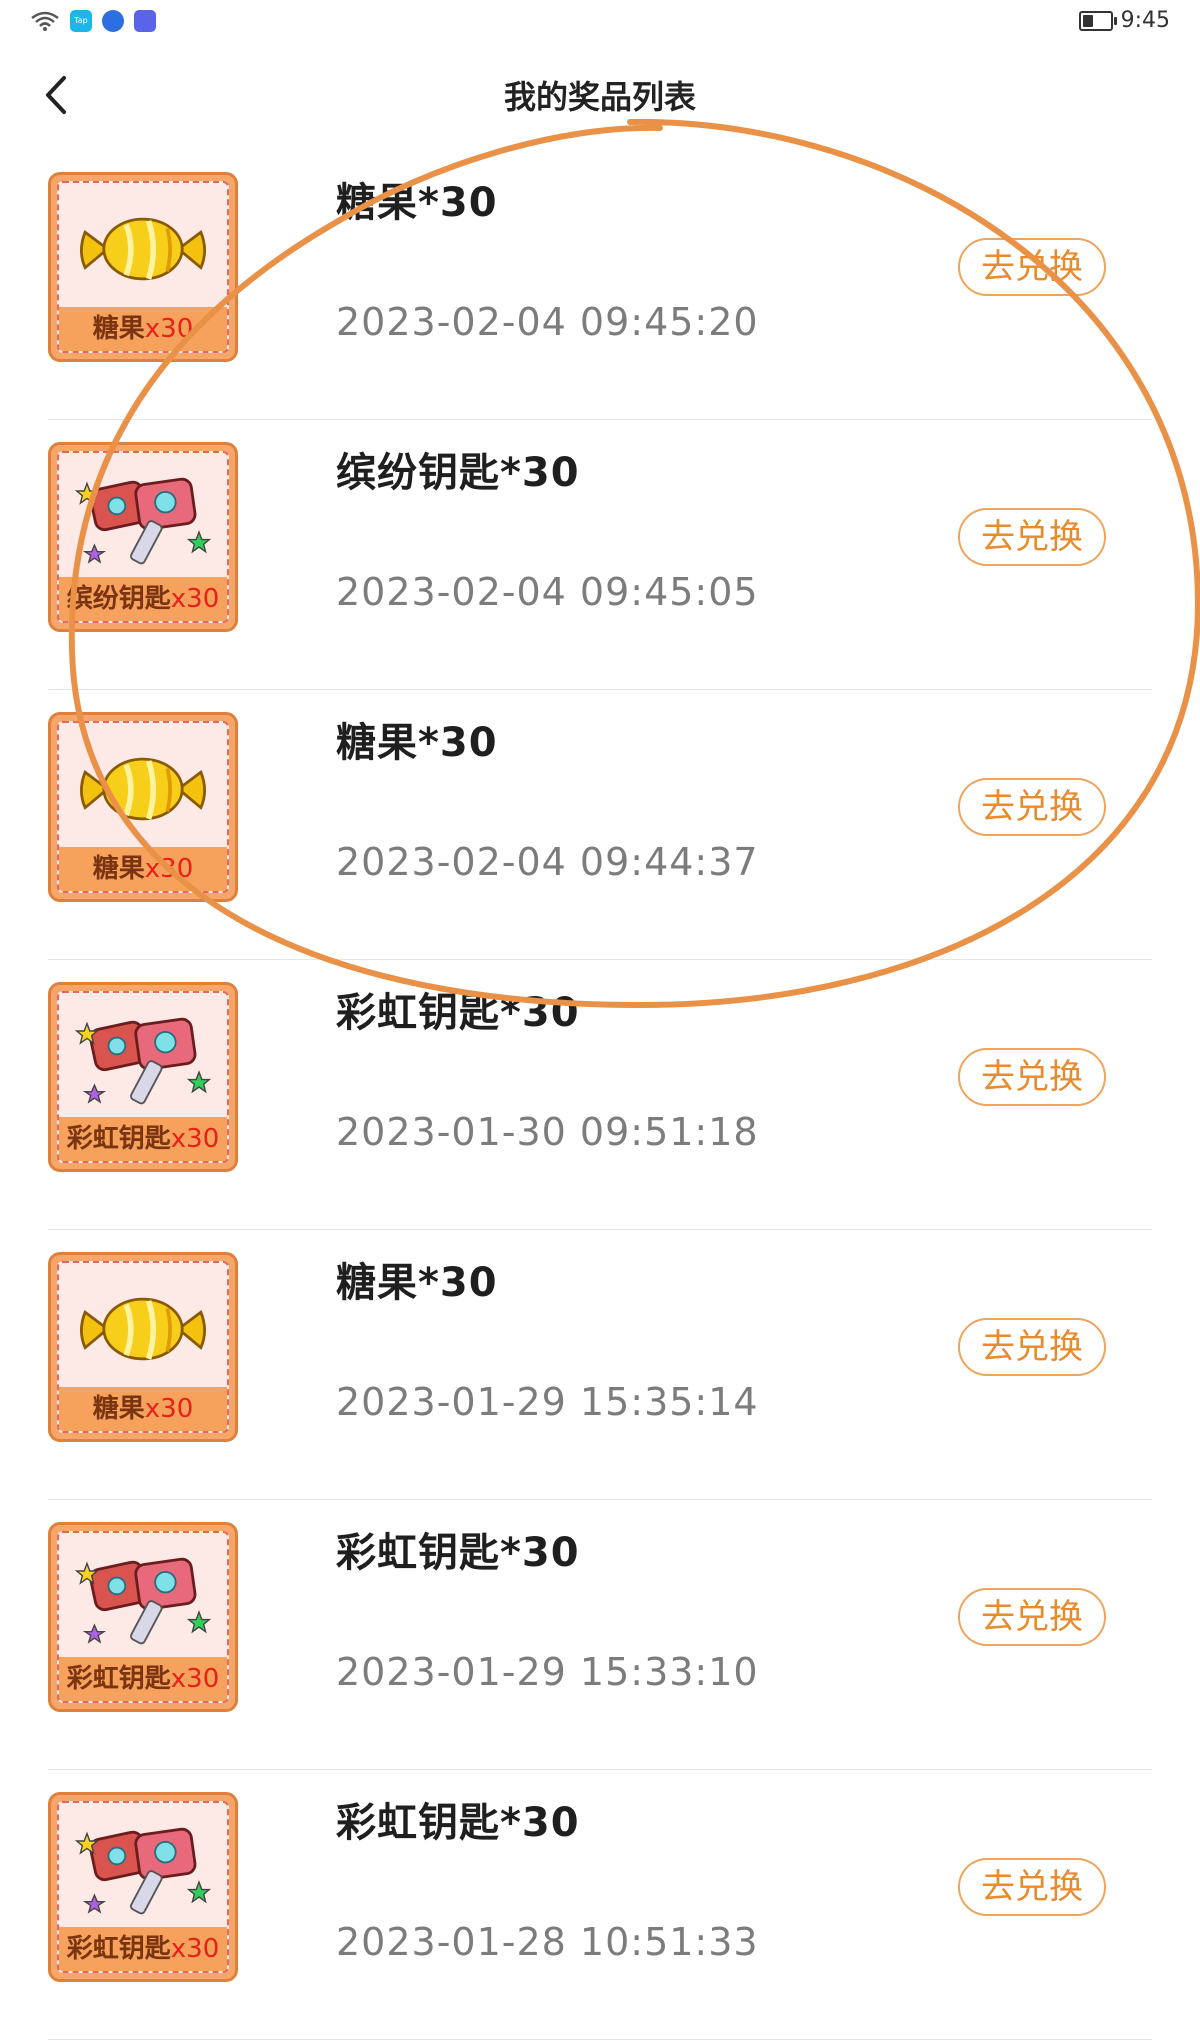  What do you see at coordinates (1097, 20) in the screenshot?
I see `battery-icon` at bounding box center [1097, 20].